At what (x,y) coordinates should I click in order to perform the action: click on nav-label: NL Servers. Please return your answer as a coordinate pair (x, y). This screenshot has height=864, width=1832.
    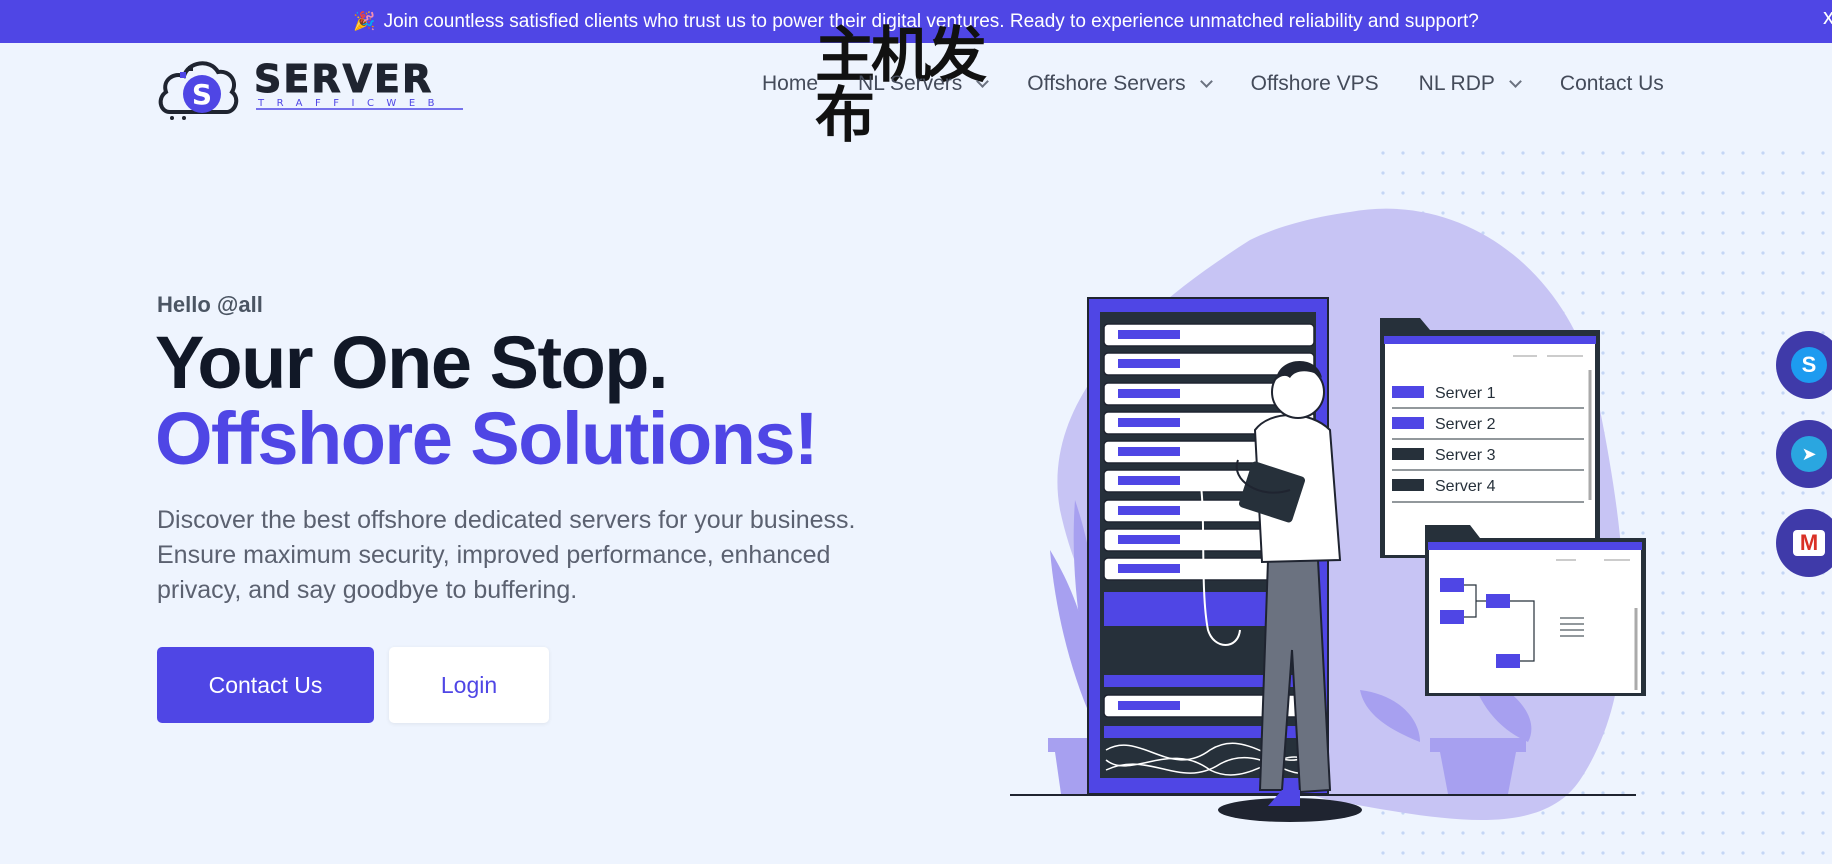
    Looking at the image, I should click on (910, 83).